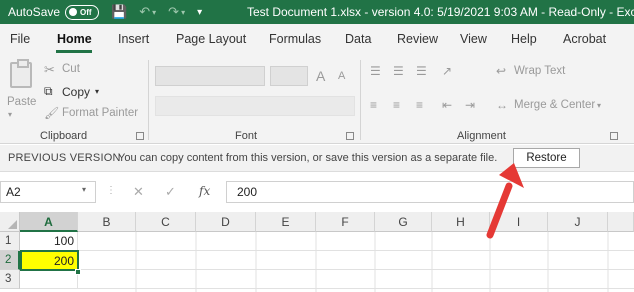  Describe the element at coordinates (524, 39) in the screenshot. I see `tab-help: Help` at that location.